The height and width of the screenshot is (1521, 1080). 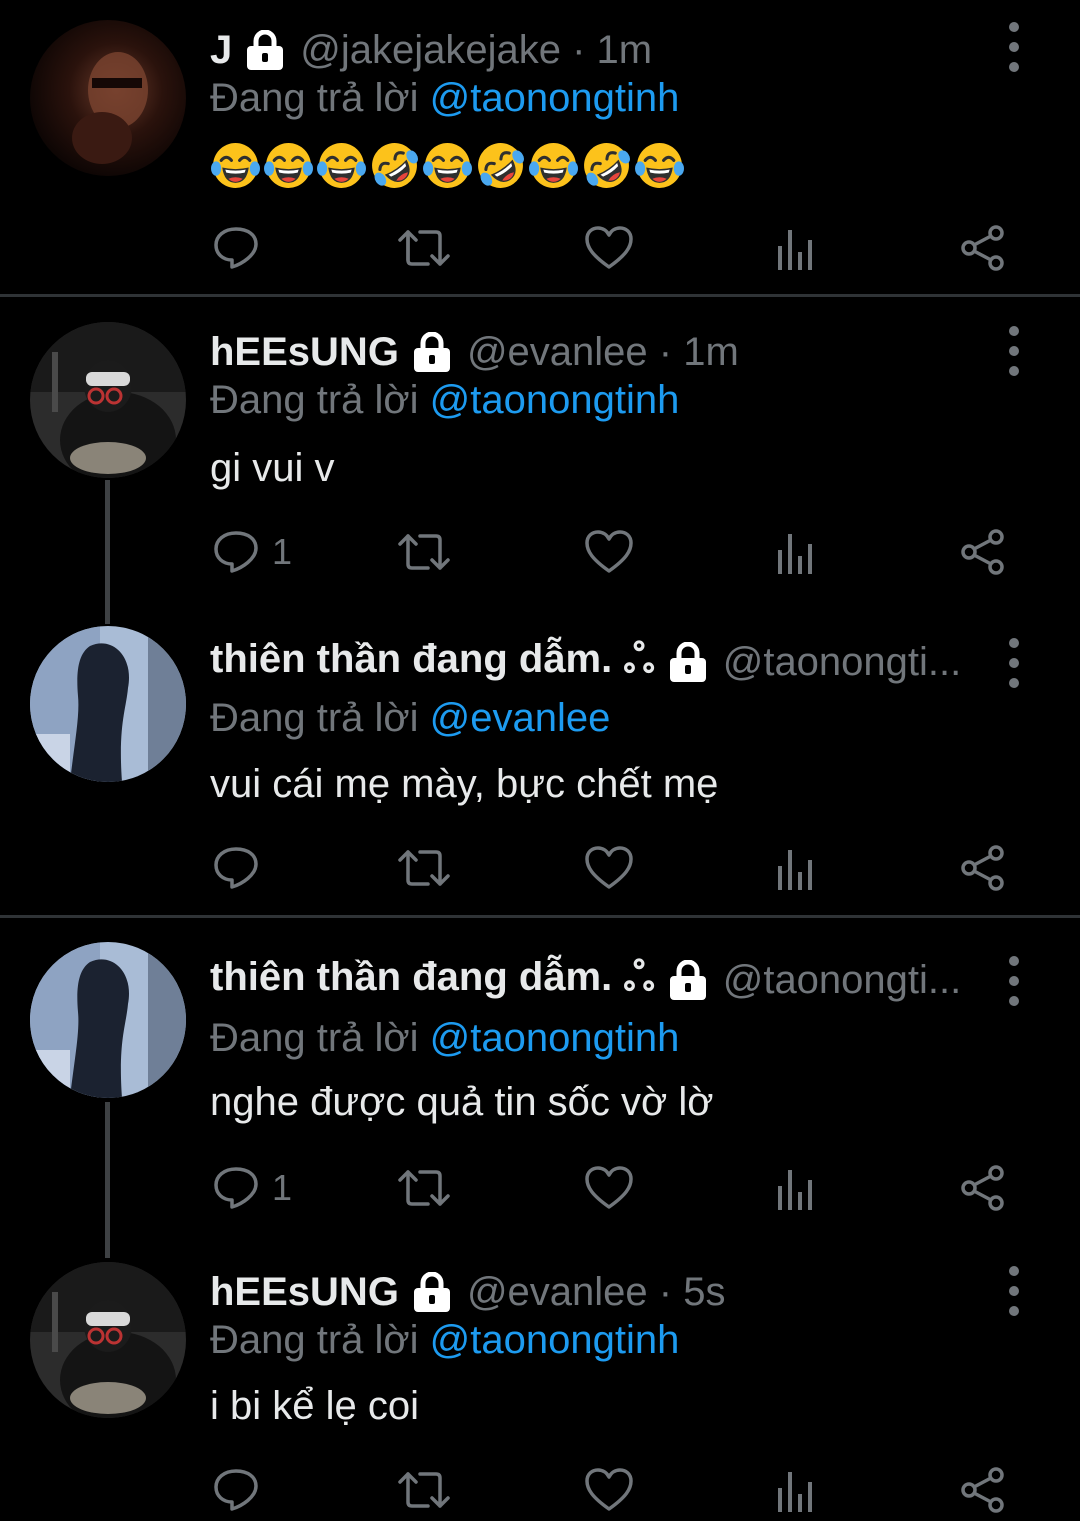 I want to click on handle-and-time: @evanlee · 1m, so click(x=603, y=352).